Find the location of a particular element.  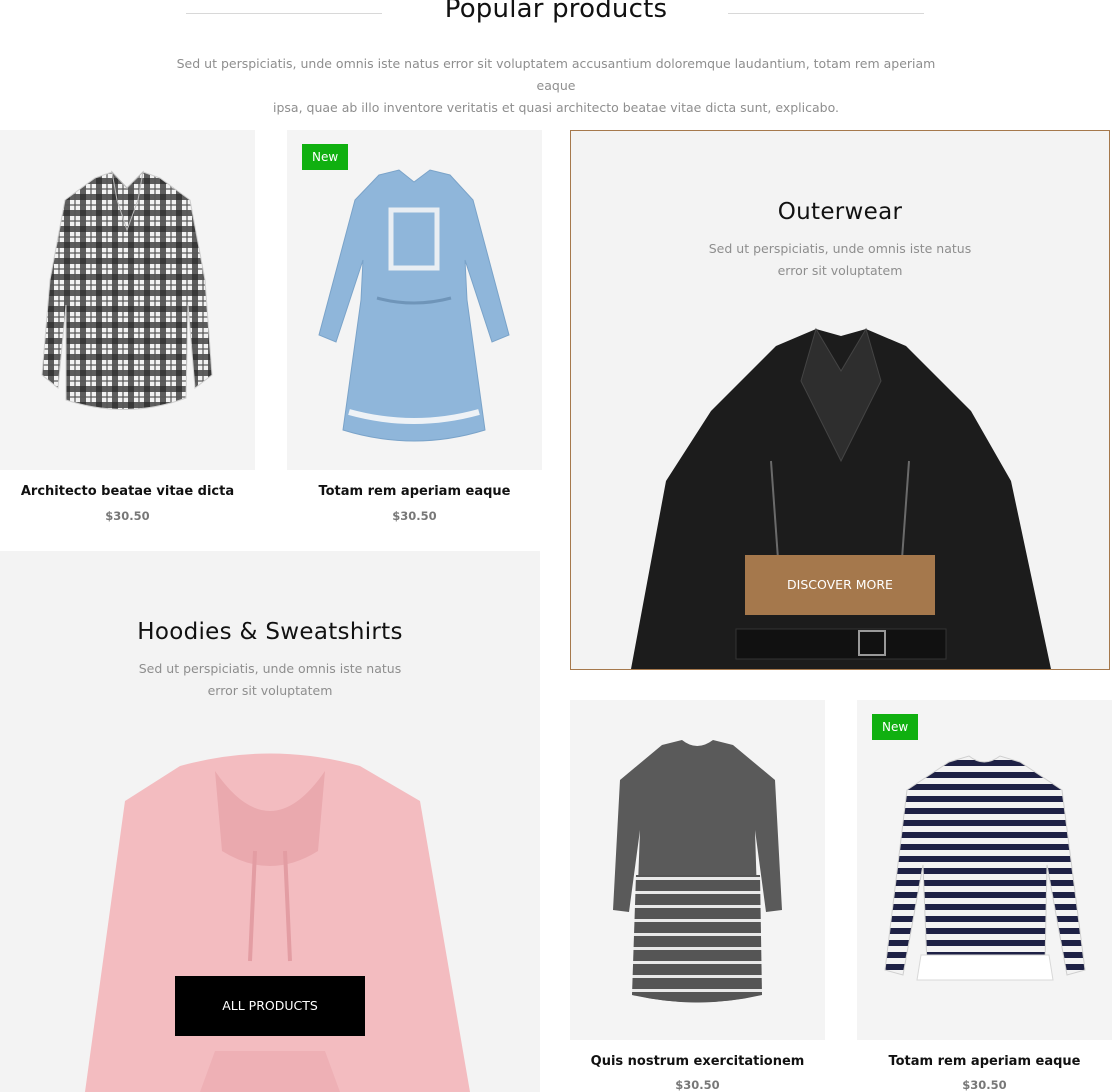

product-image-striped-dress is located at coordinates (697, 870).